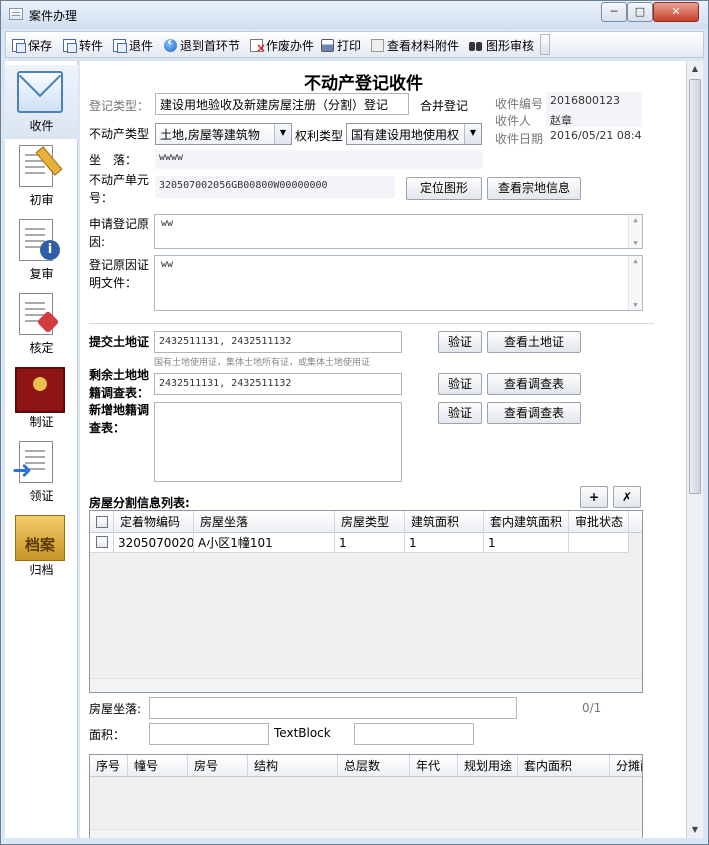  I want to click on nav-item-archive: 档案 归档, so click(41, 546).